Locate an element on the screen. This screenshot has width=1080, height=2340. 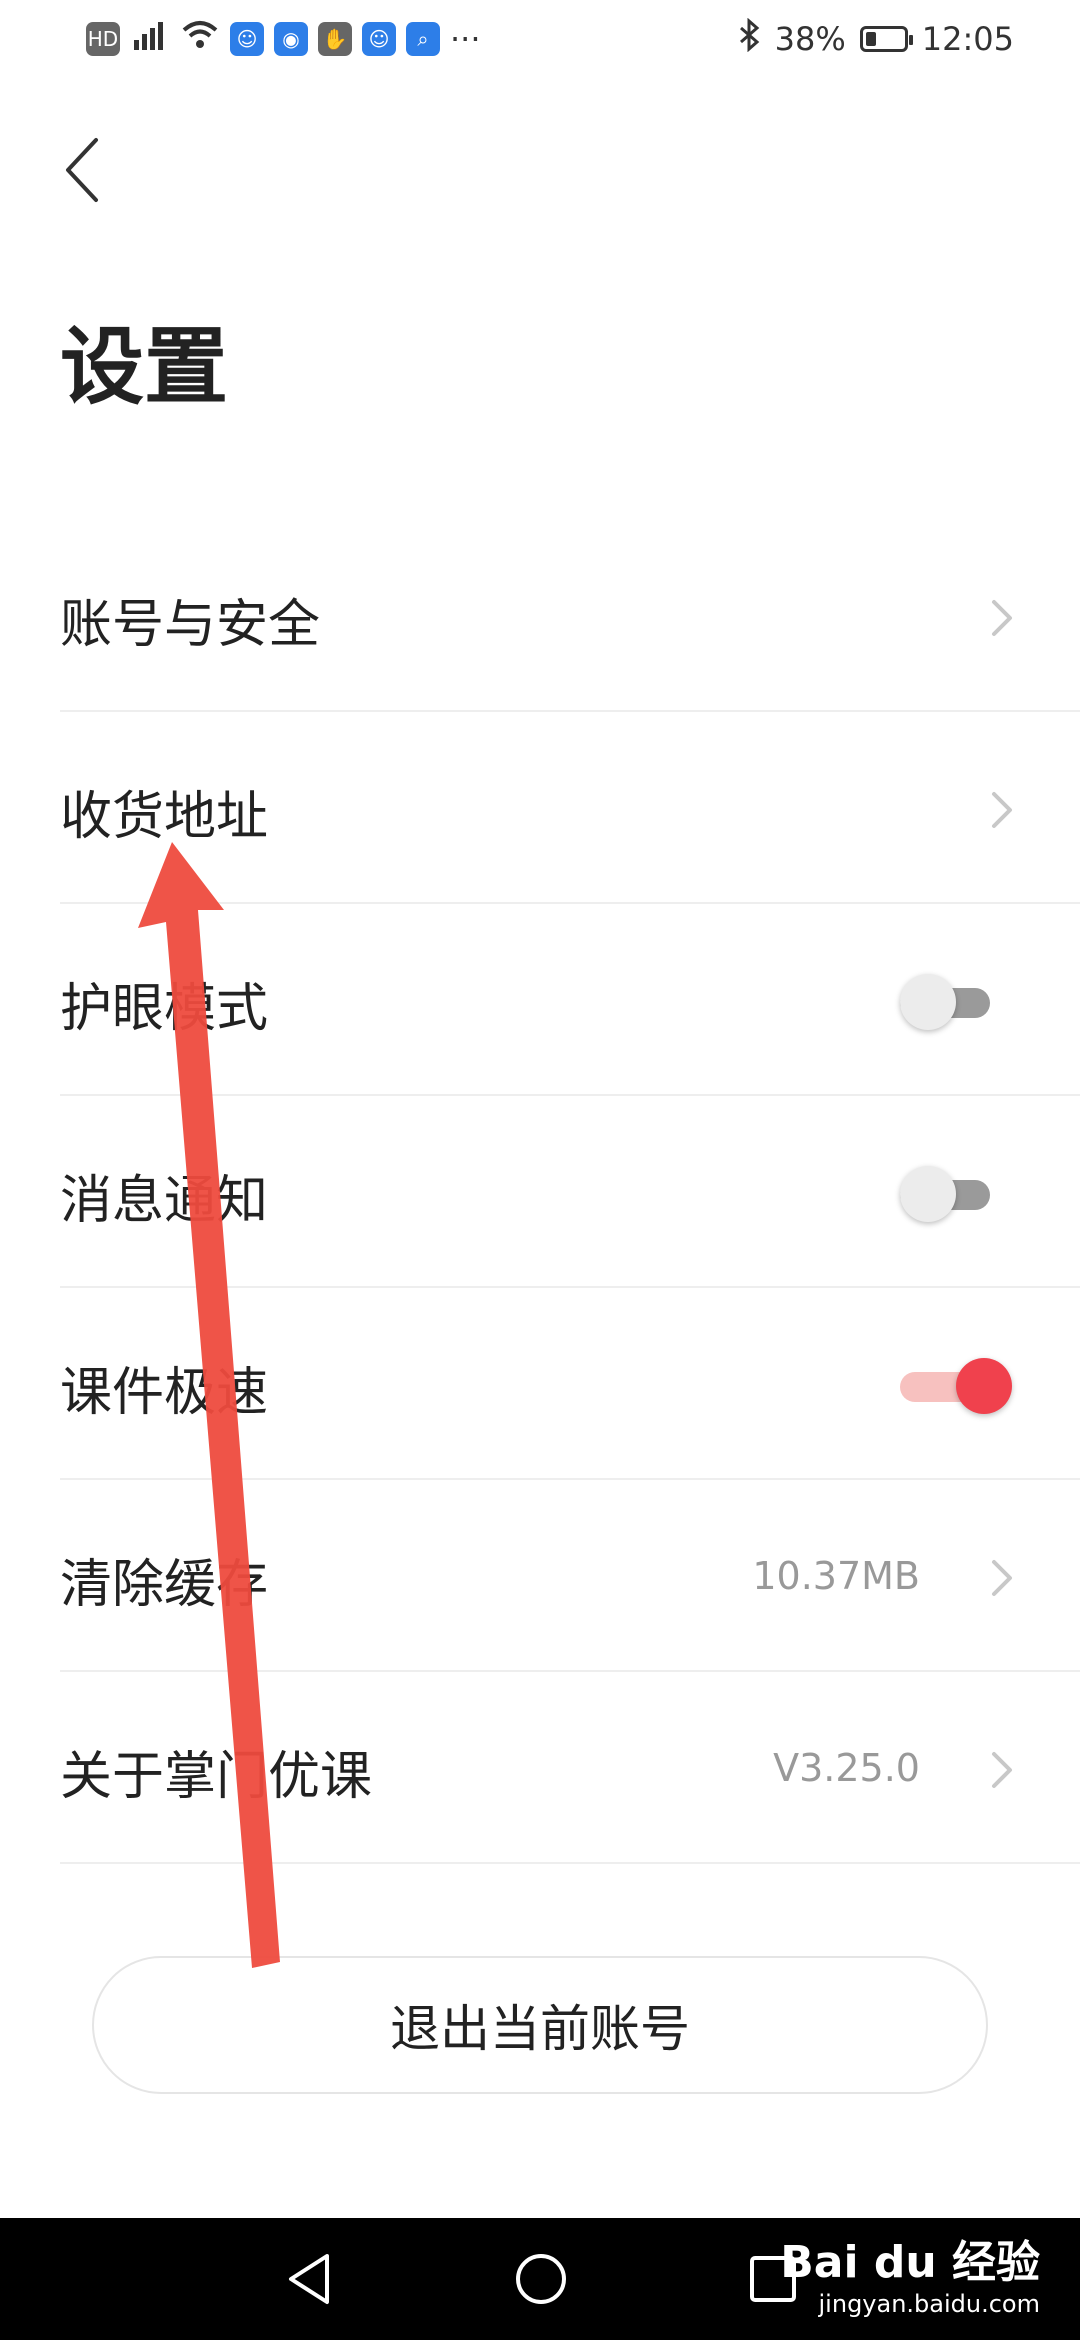
settings-item-eye-care: 护眼模式 is located at coordinates (570, 1000).